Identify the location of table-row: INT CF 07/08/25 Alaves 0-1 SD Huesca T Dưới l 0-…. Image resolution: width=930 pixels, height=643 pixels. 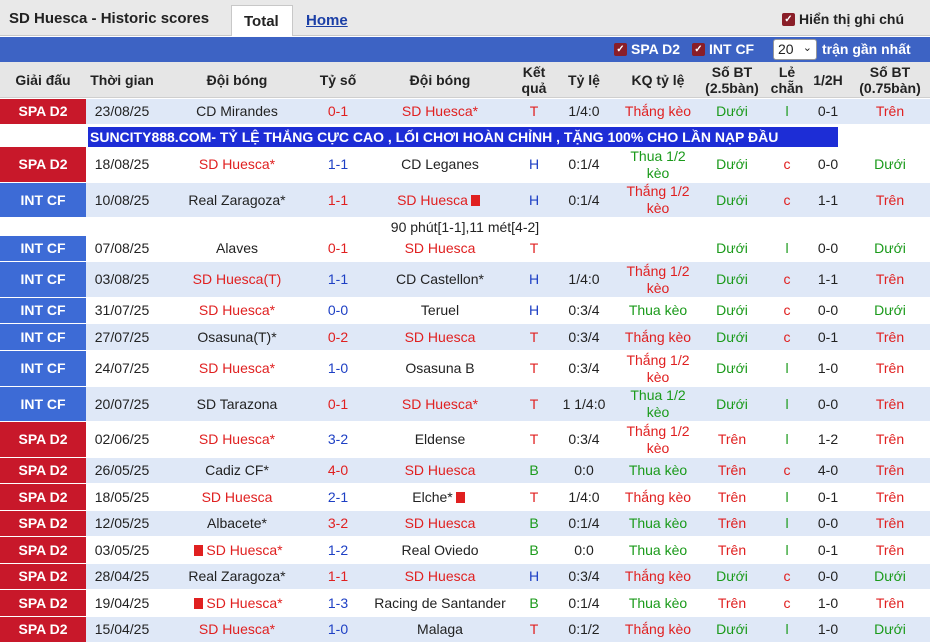
(465, 249).